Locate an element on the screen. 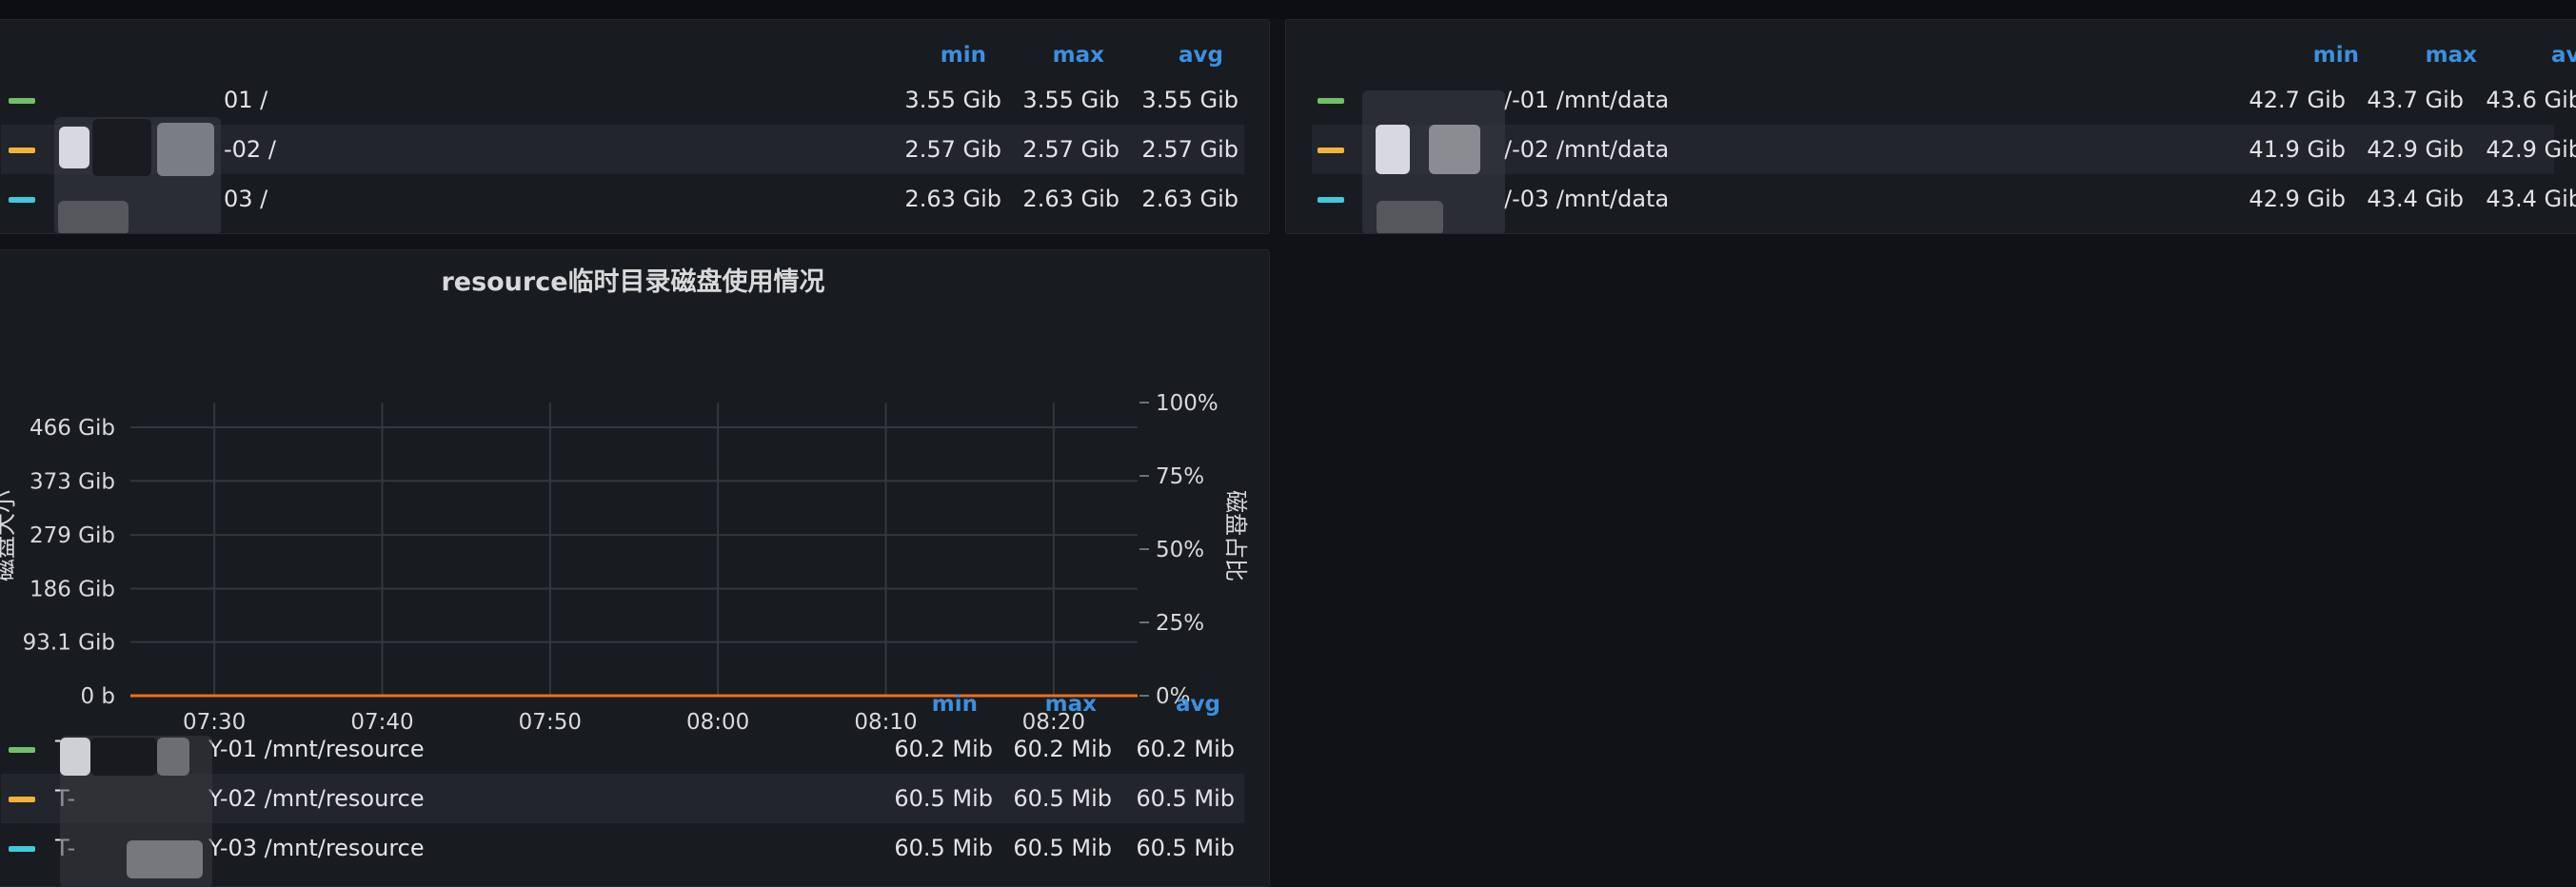 The height and width of the screenshot is (887, 2576). y-tick-label: 186 Gib is located at coordinates (72, 589).